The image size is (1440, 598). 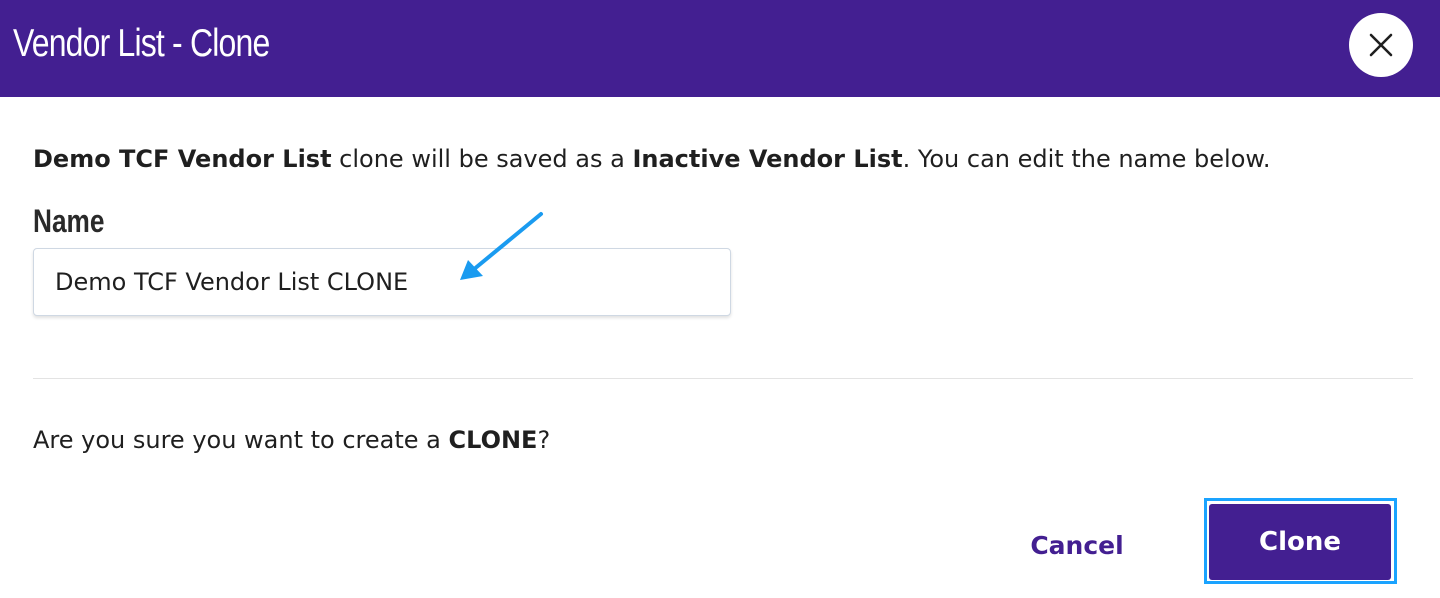 What do you see at coordinates (1086, 159) in the screenshot?
I see `description-text-2: . You can edit the name below.` at bounding box center [1086, 159].